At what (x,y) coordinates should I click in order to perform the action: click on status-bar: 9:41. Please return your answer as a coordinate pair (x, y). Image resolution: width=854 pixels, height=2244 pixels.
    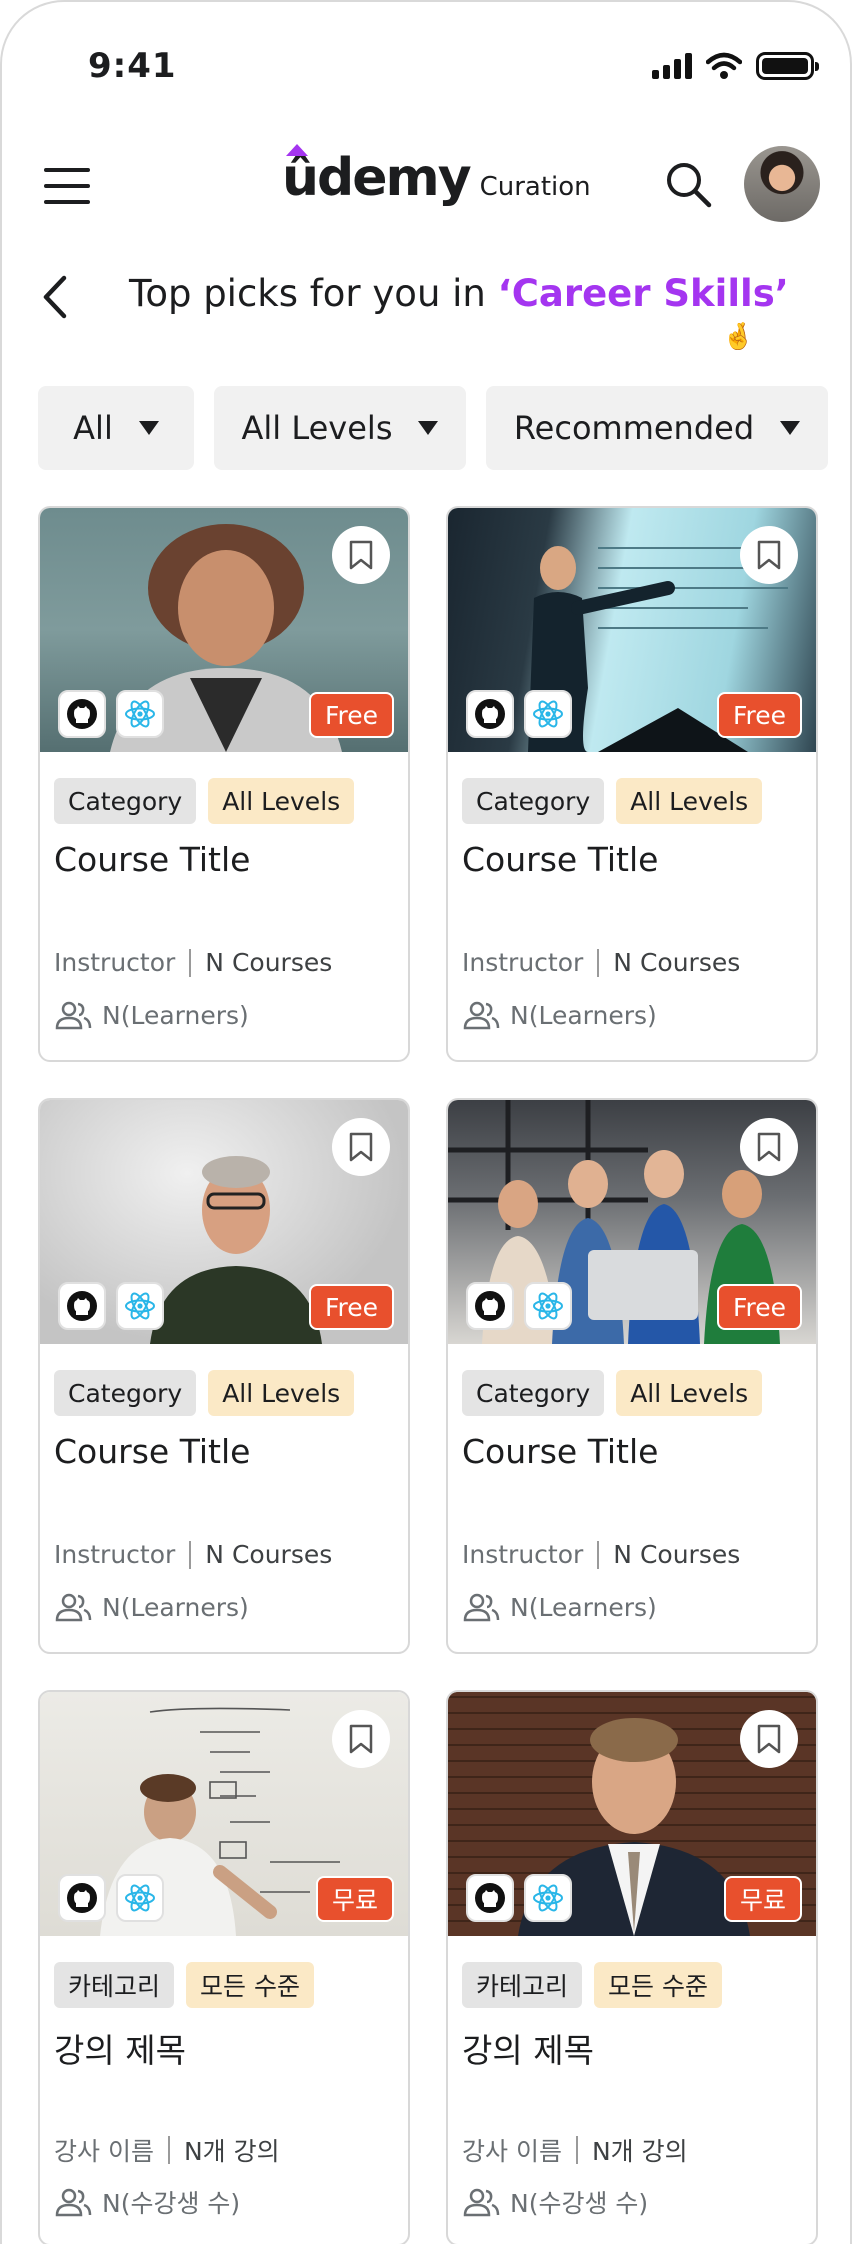
    Looking at the image, I should click on (426, 62).